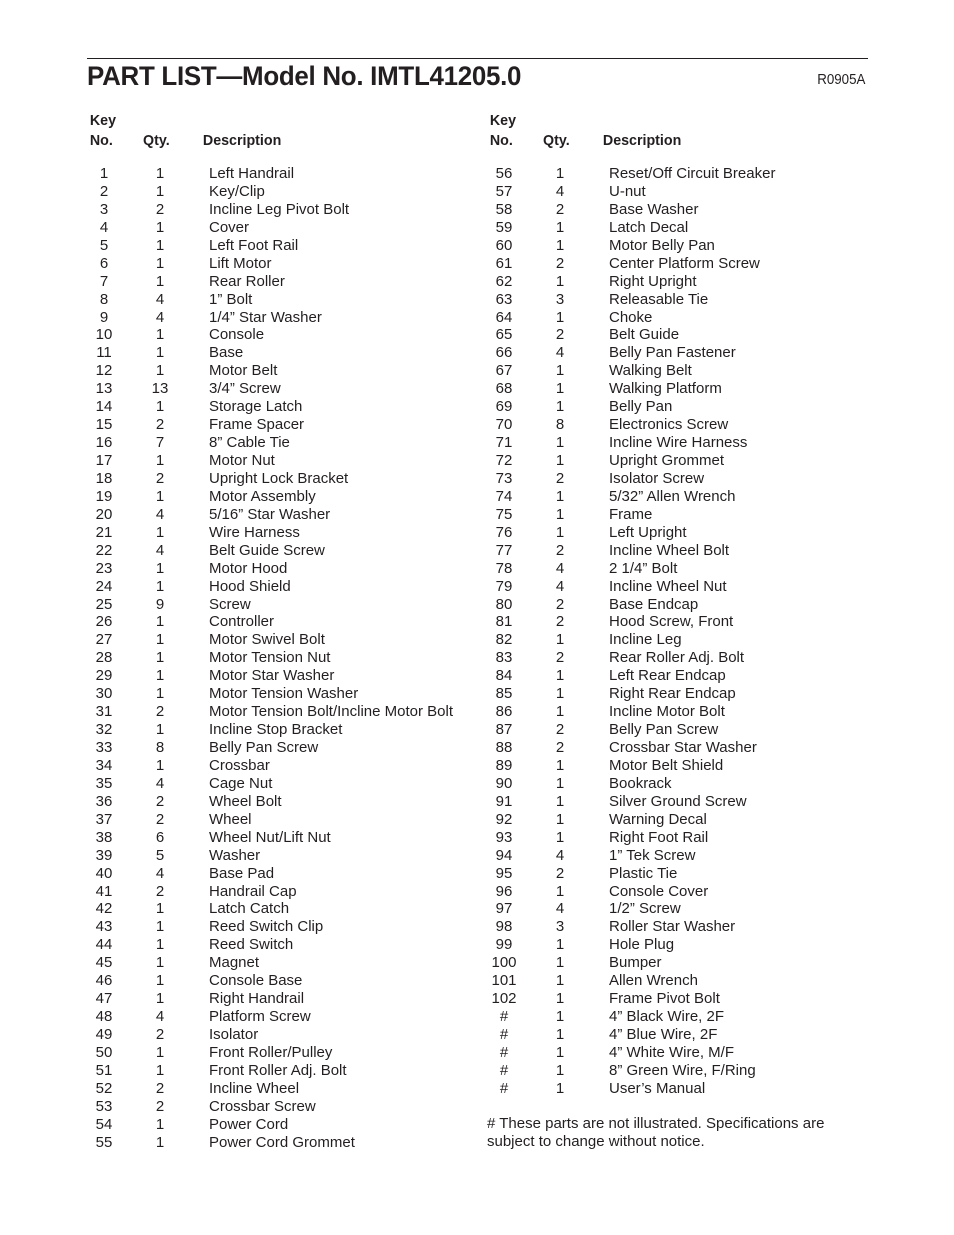  I want to click on description: 4” Black Wire, 2F, so click(667, 1017).